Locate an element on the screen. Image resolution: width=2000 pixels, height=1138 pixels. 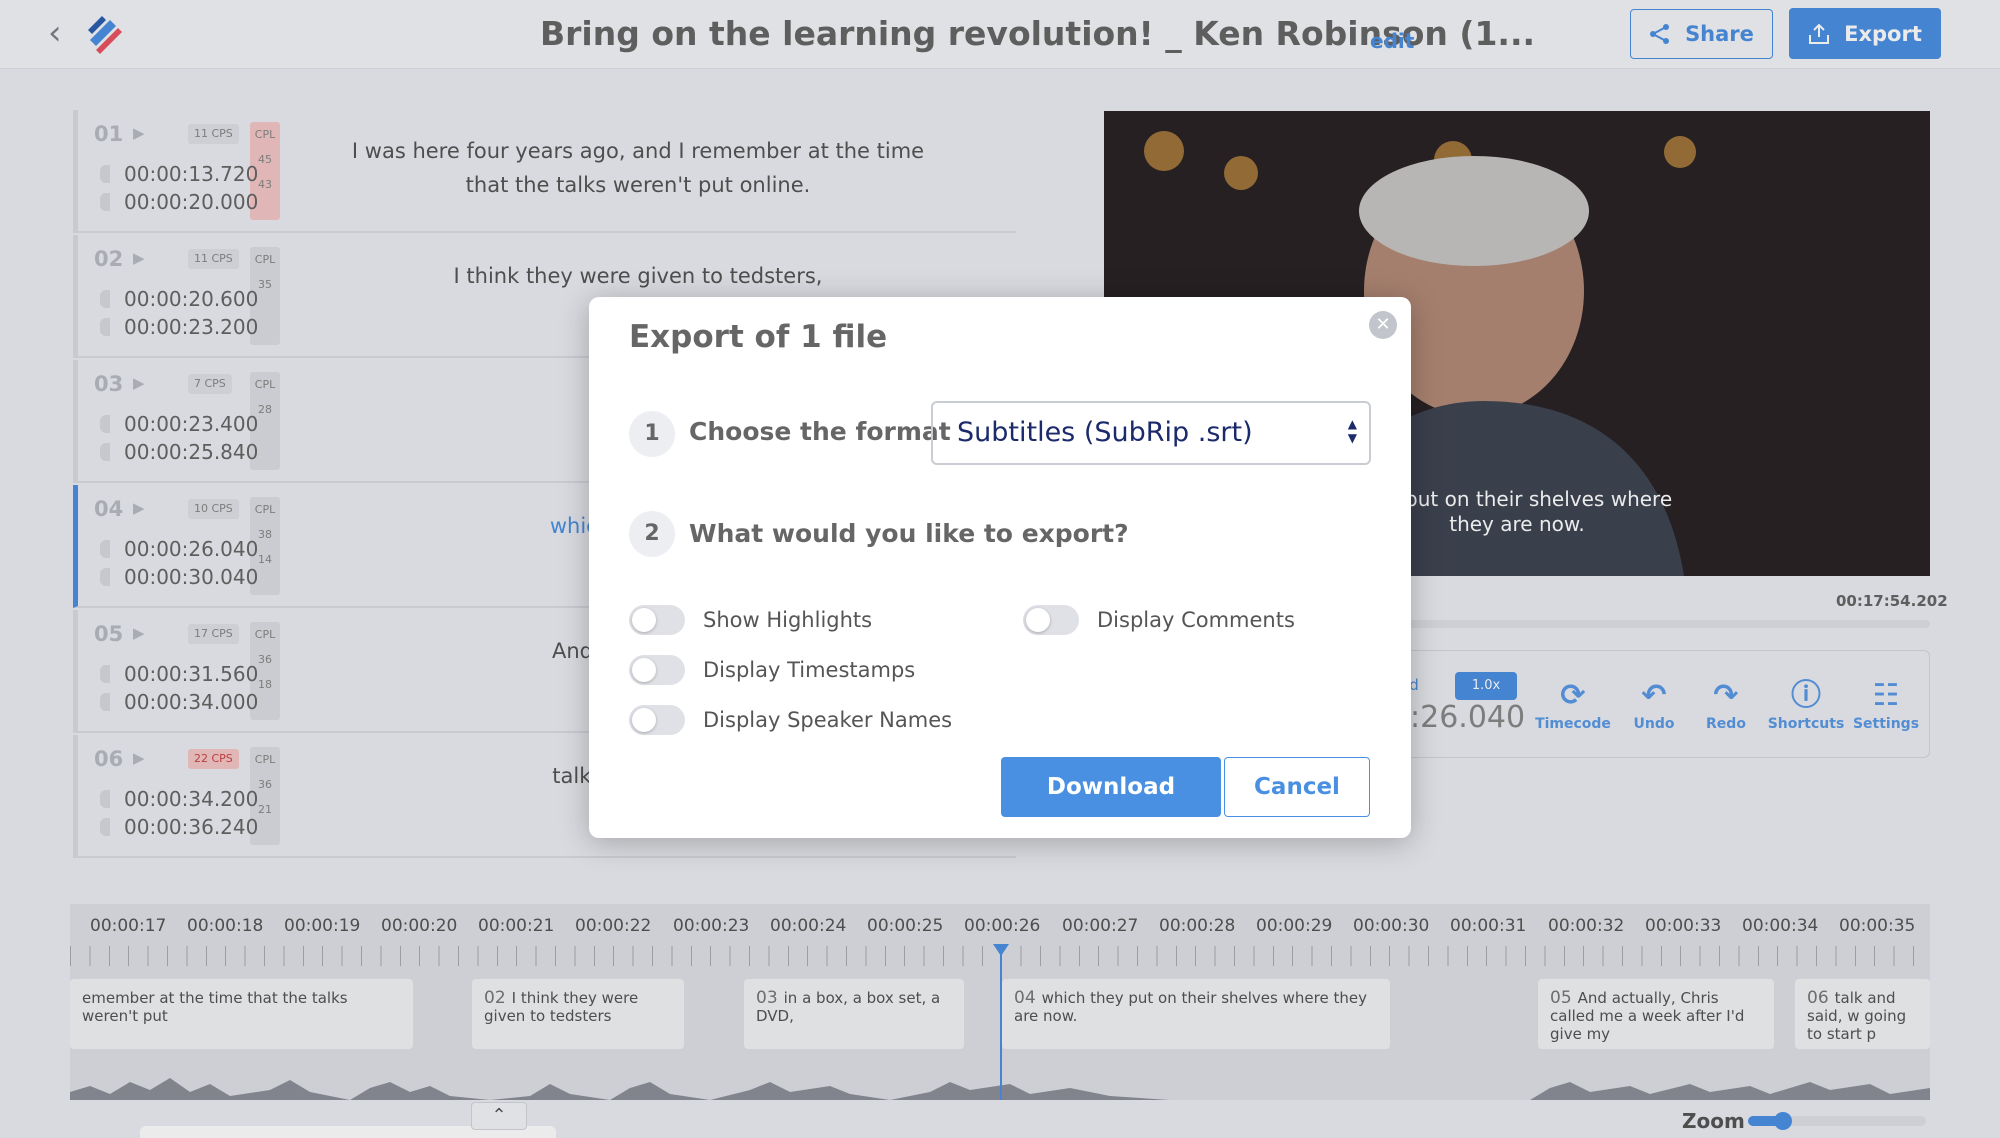
close-icon: ✕ is located at coordinates (1383, 325).